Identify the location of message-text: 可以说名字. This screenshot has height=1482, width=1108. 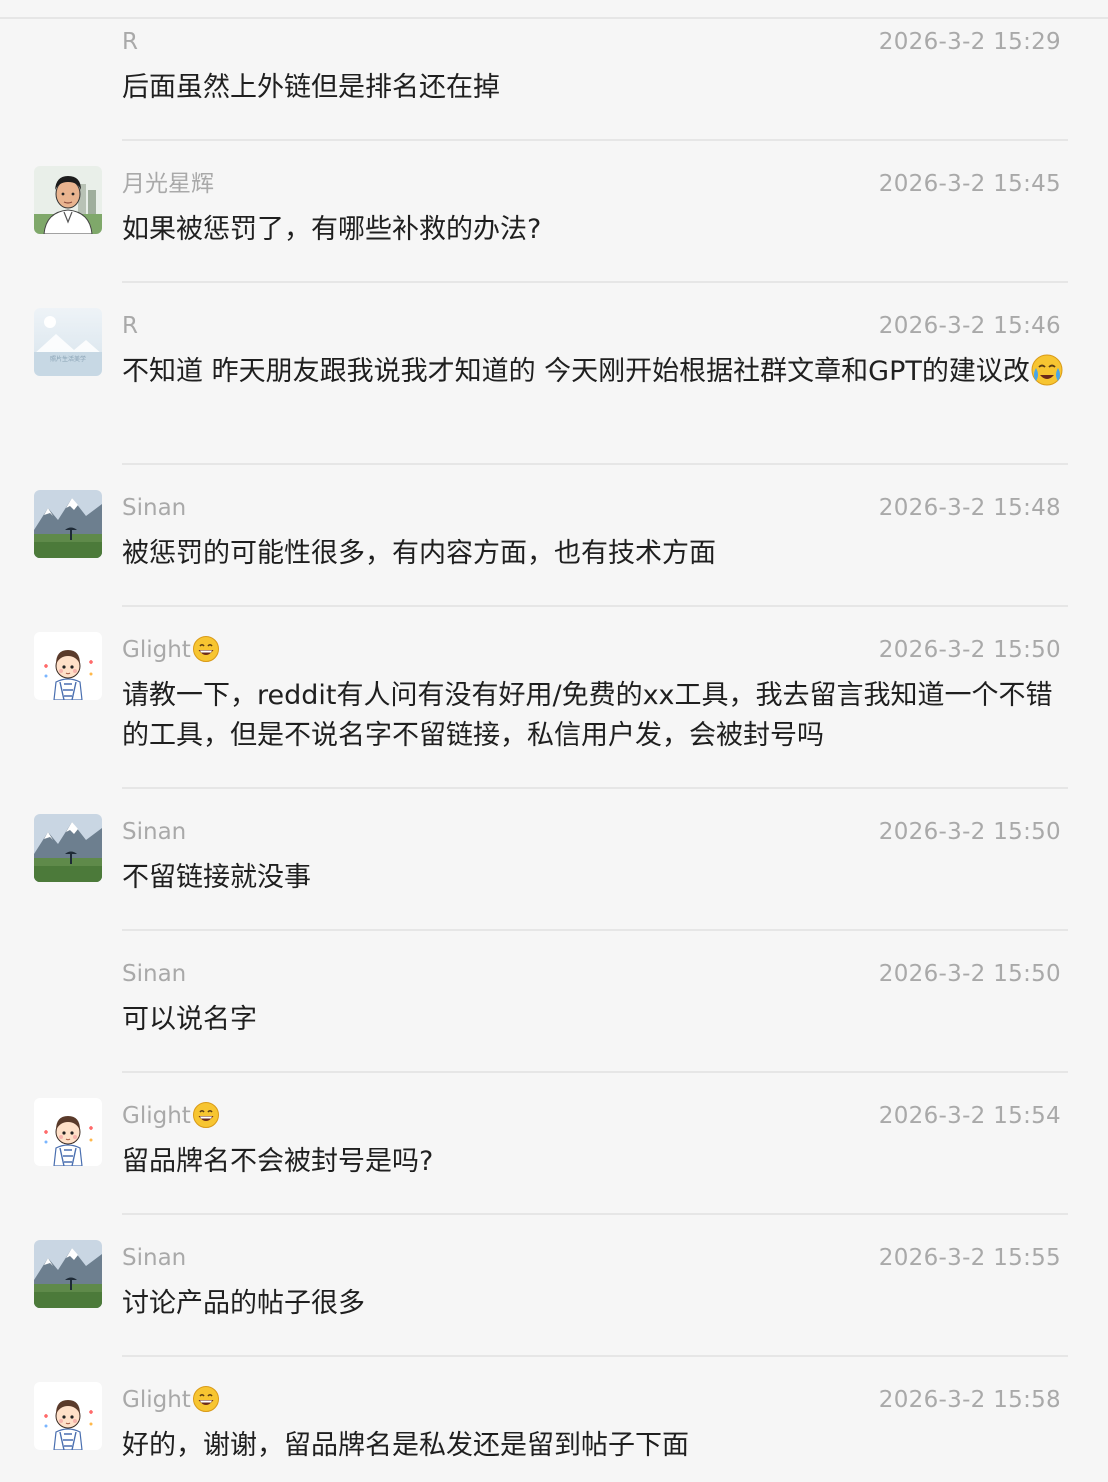
(189, 1019).